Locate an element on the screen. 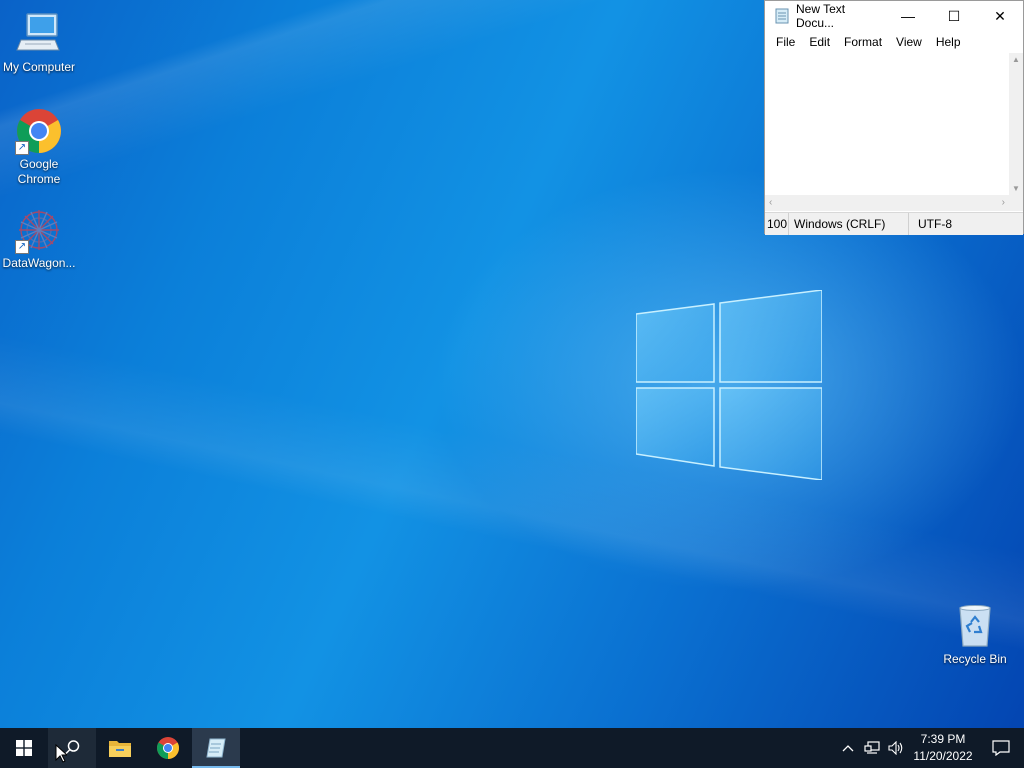 This screenshot has width=1024, height=768. network-icon is located at coordinates (872, 748).